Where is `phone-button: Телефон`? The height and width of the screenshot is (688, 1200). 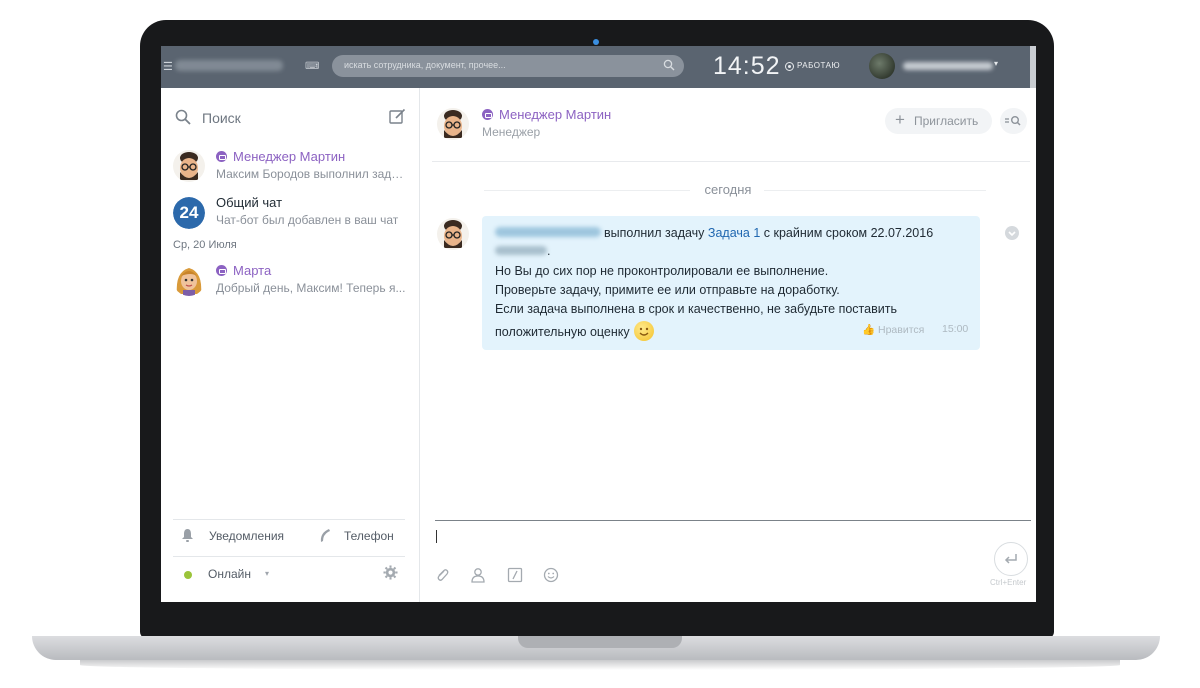
phone-button: Телефон is located at coordinates (369, 536).